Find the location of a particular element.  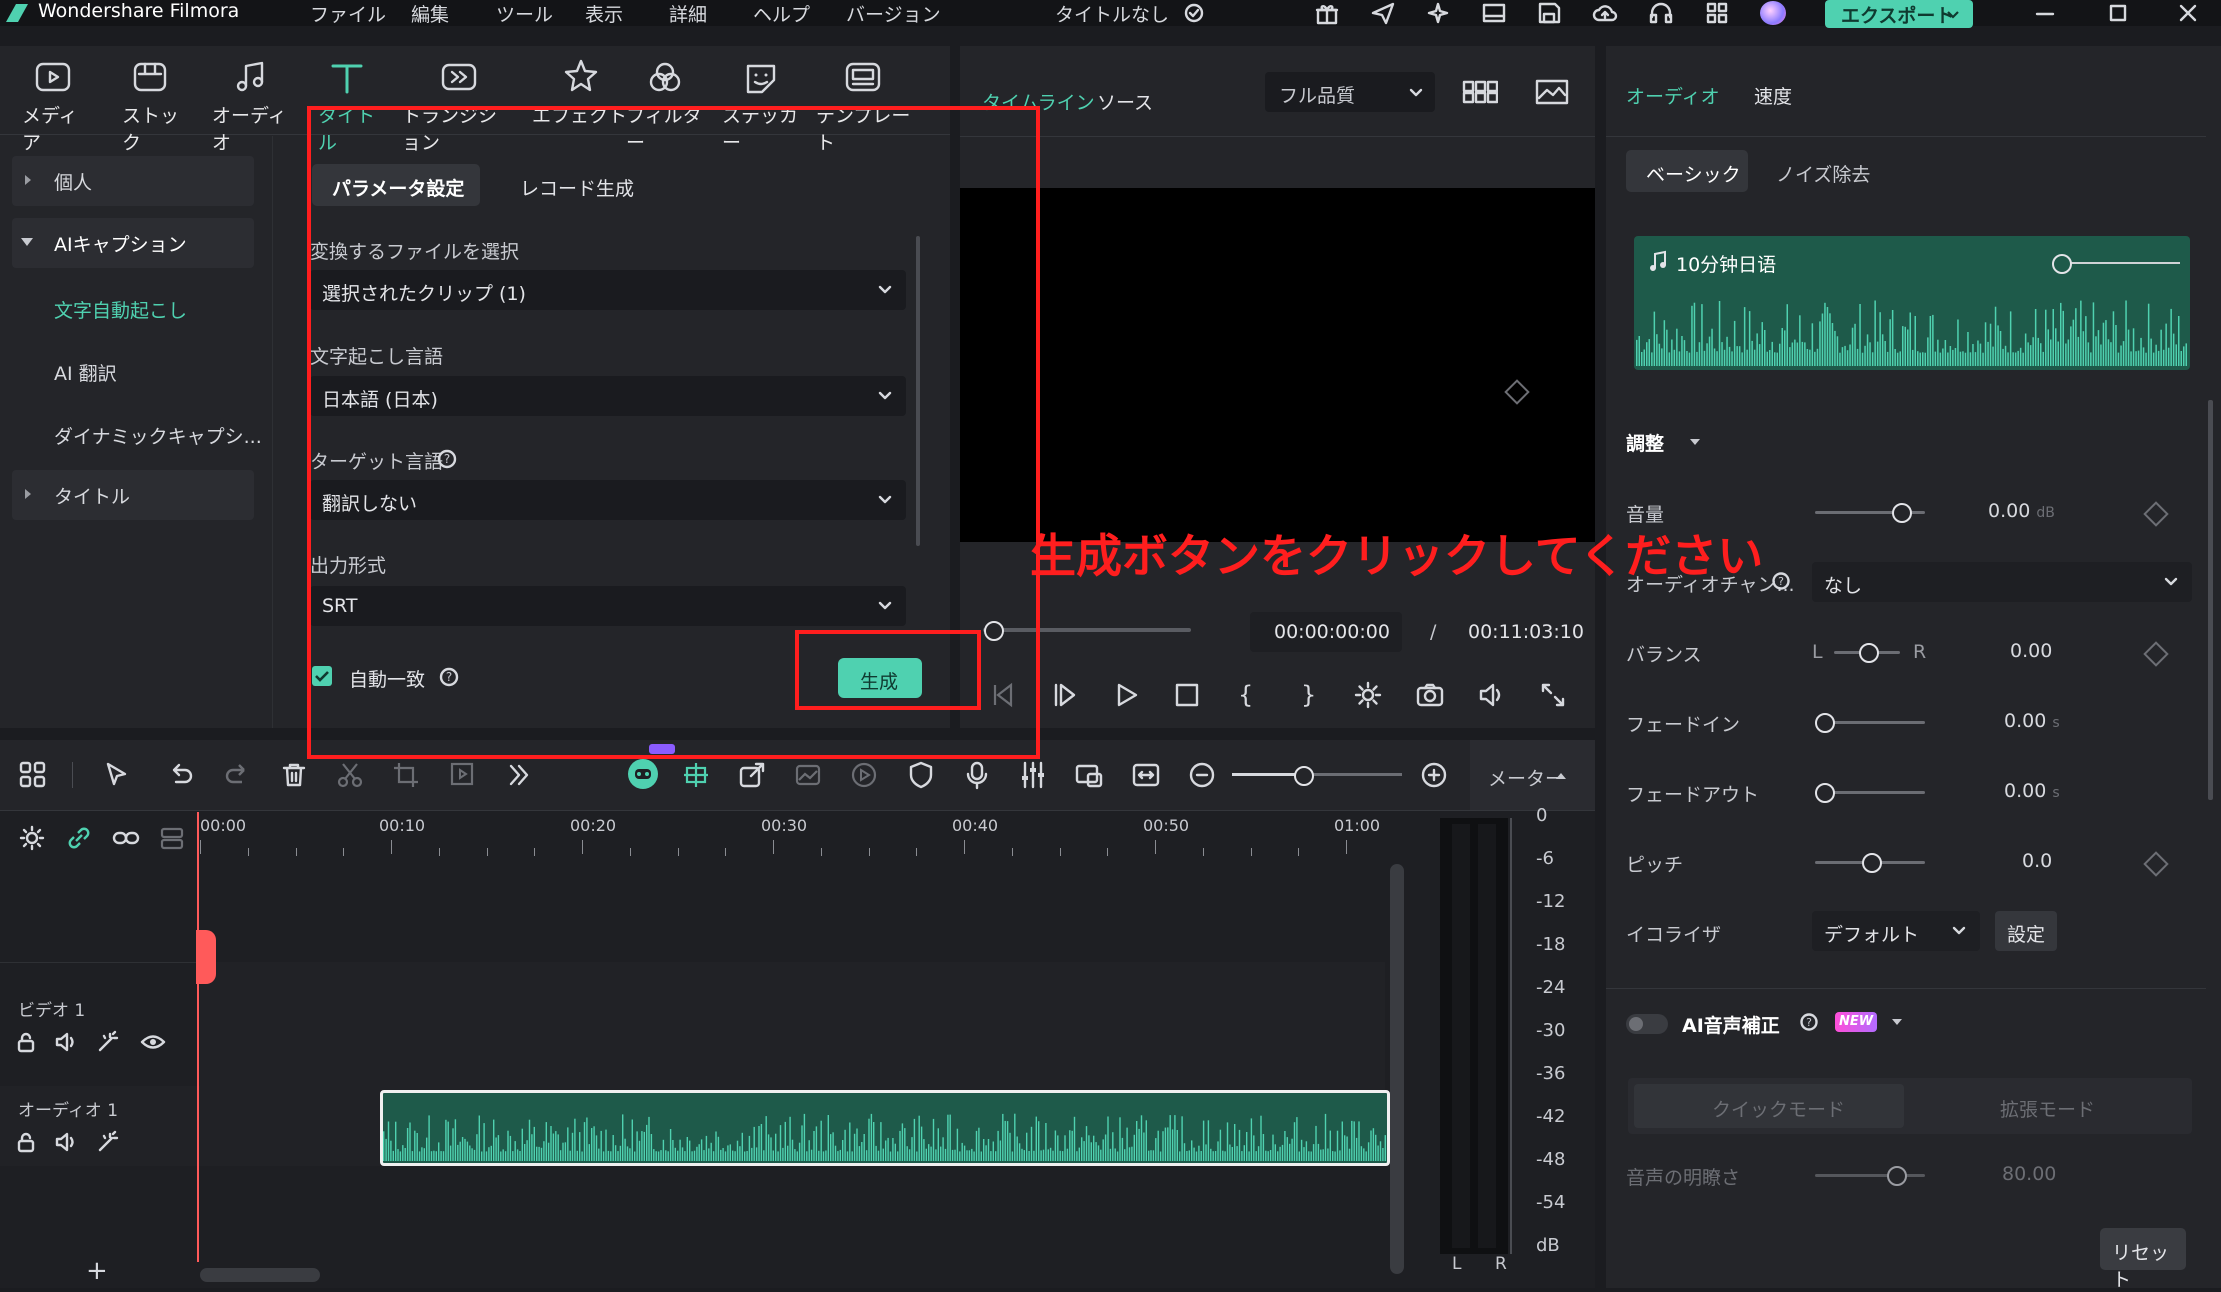

eye-icon is located at coordinates (153, 1042).